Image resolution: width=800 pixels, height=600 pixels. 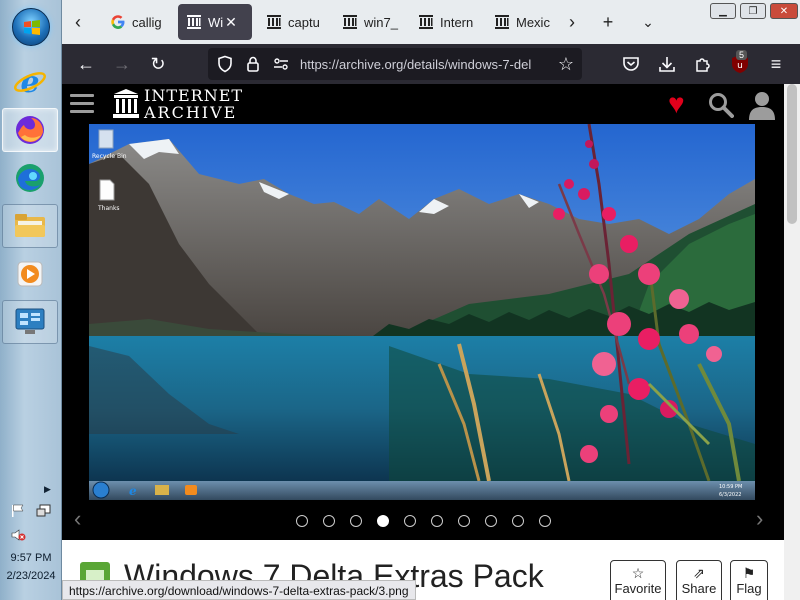 What do you see at coordinates (676, 104) in the screenshot?
I see `donate-heart-icon: ♥` at bounding box center [676, 104].